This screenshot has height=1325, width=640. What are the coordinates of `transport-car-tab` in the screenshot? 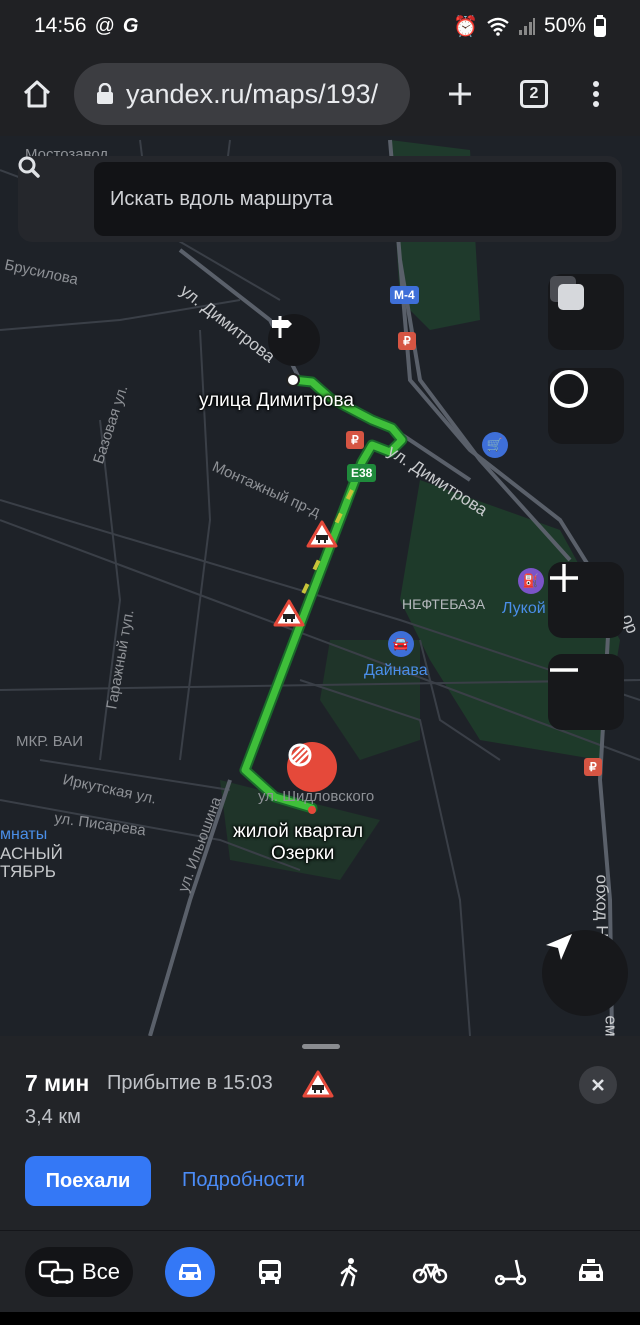 It's located at (190, 1272).